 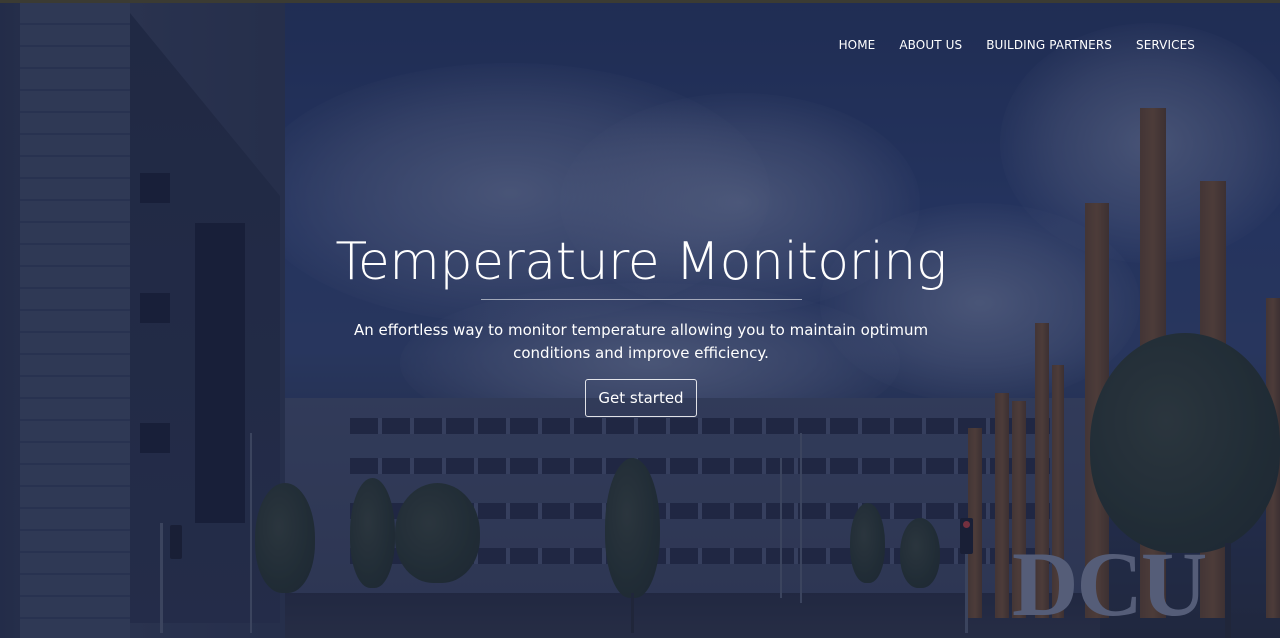 I want to click on hero-divider, so click(x=641, y=299).